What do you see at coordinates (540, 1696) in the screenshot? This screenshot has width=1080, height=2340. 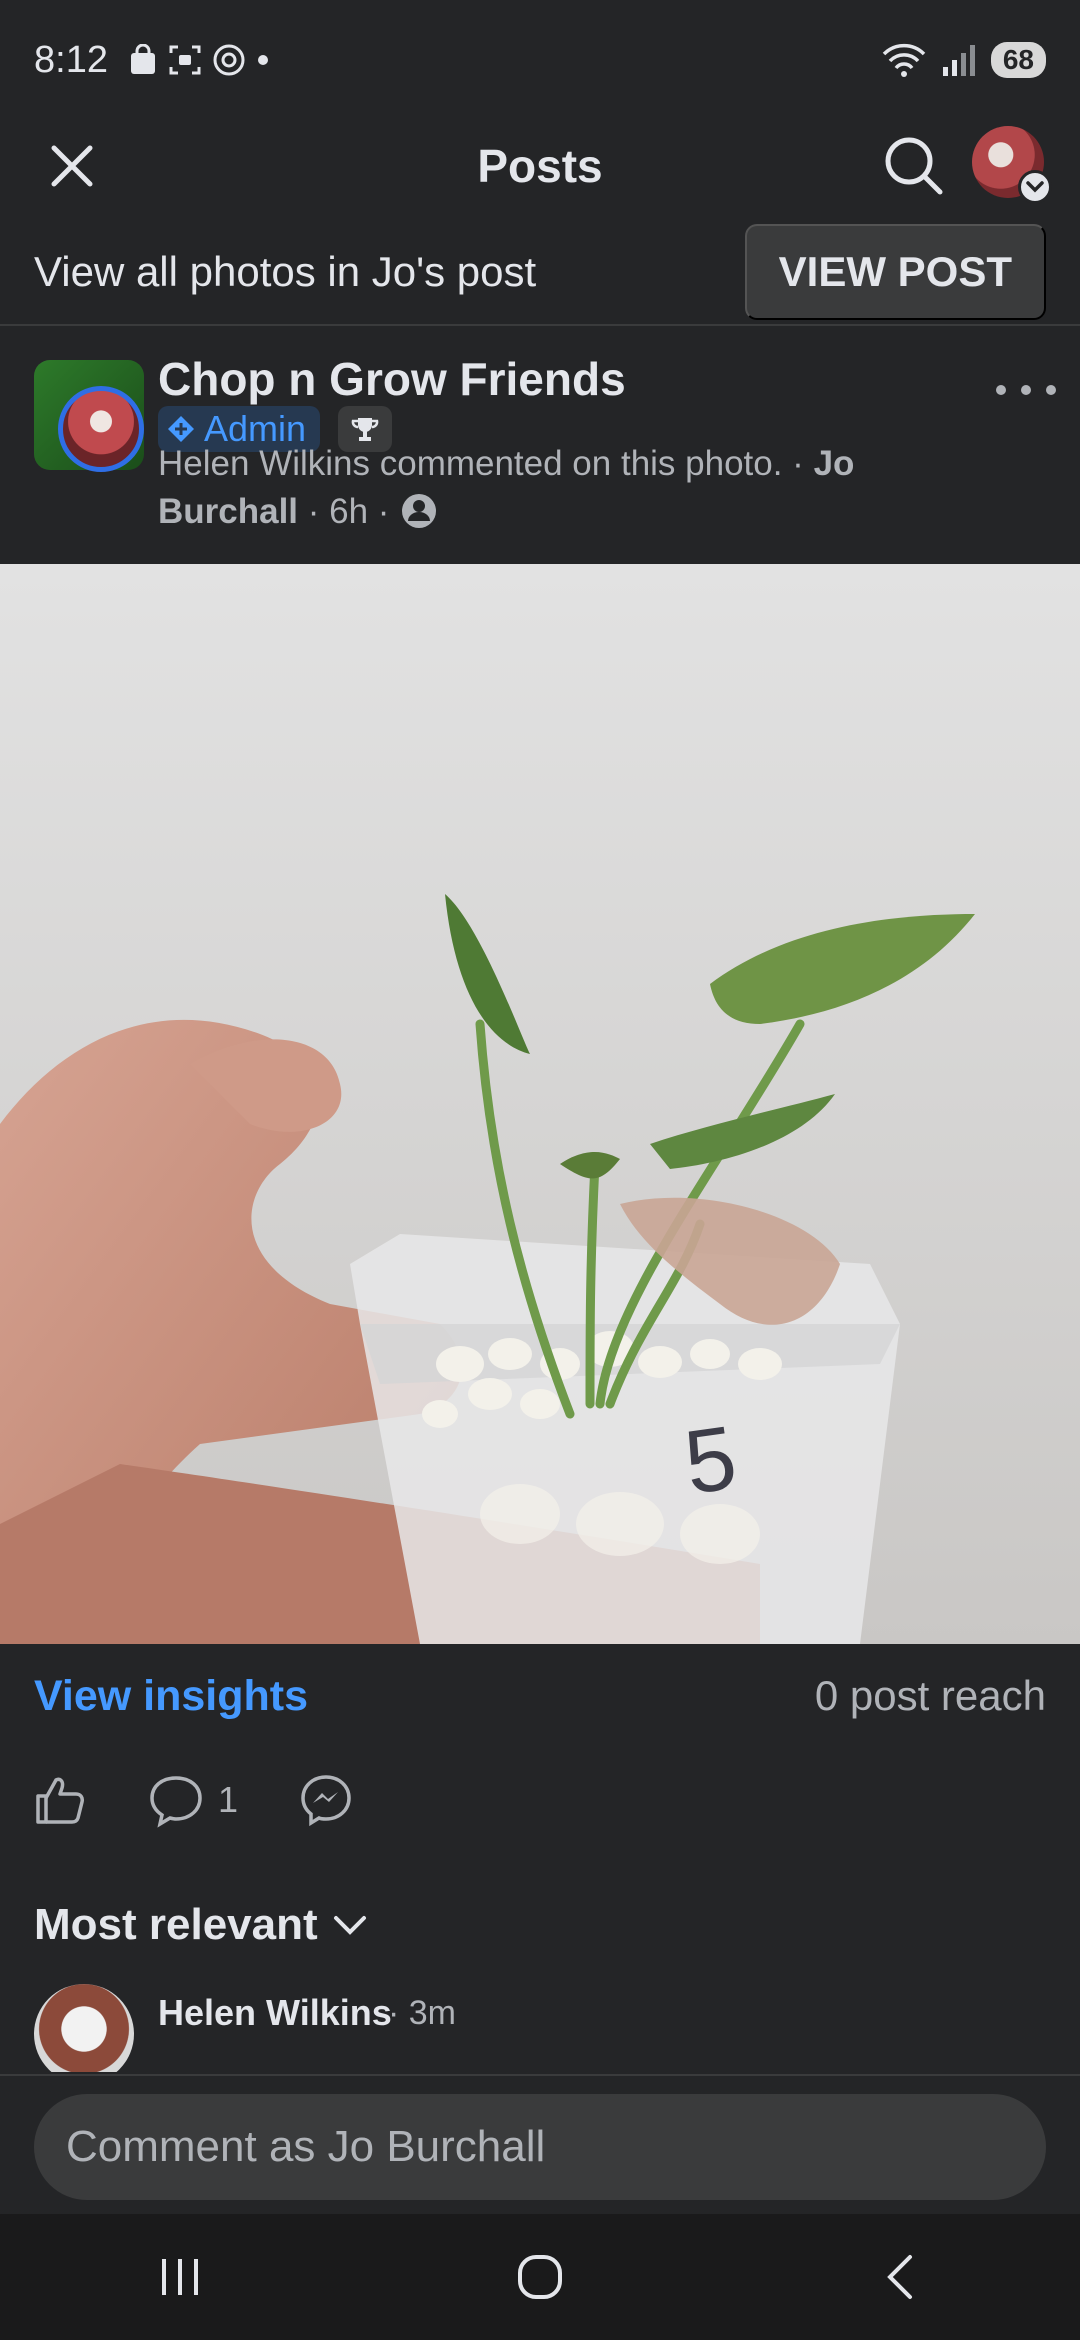 I see `insights-row: View insights 0 post reach` at bounding box center [540, 1696].